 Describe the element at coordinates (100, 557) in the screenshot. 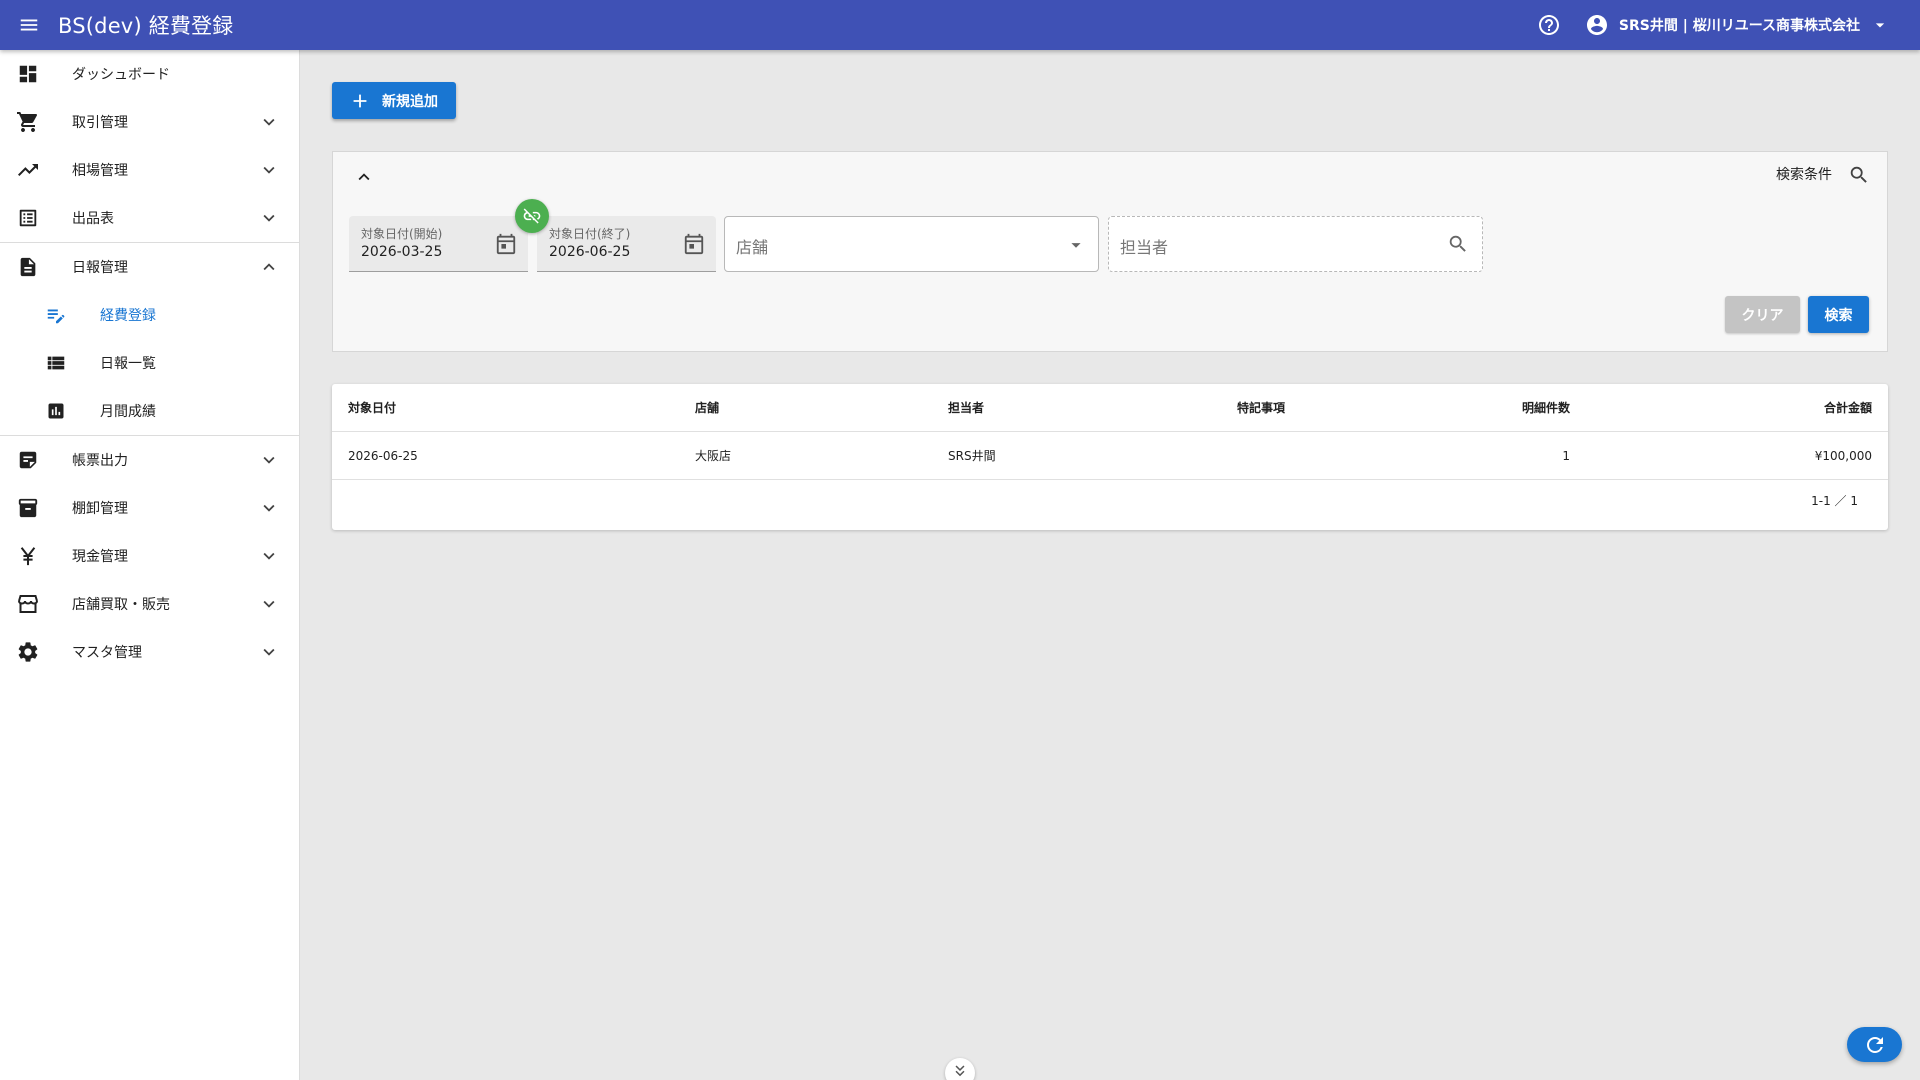

I see `sidebar-item-label: 現金管理` at that location.